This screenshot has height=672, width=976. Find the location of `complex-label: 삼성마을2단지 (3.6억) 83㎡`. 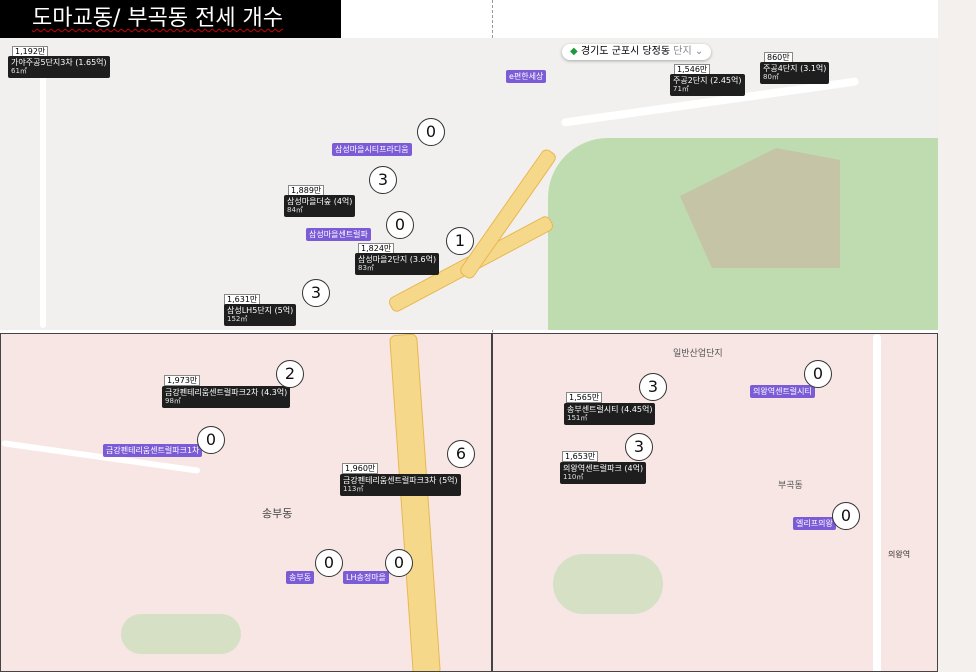

complex-label: 삼성마을2단지 (3.6억) 83㎡ is located at coordinates (397, 264).